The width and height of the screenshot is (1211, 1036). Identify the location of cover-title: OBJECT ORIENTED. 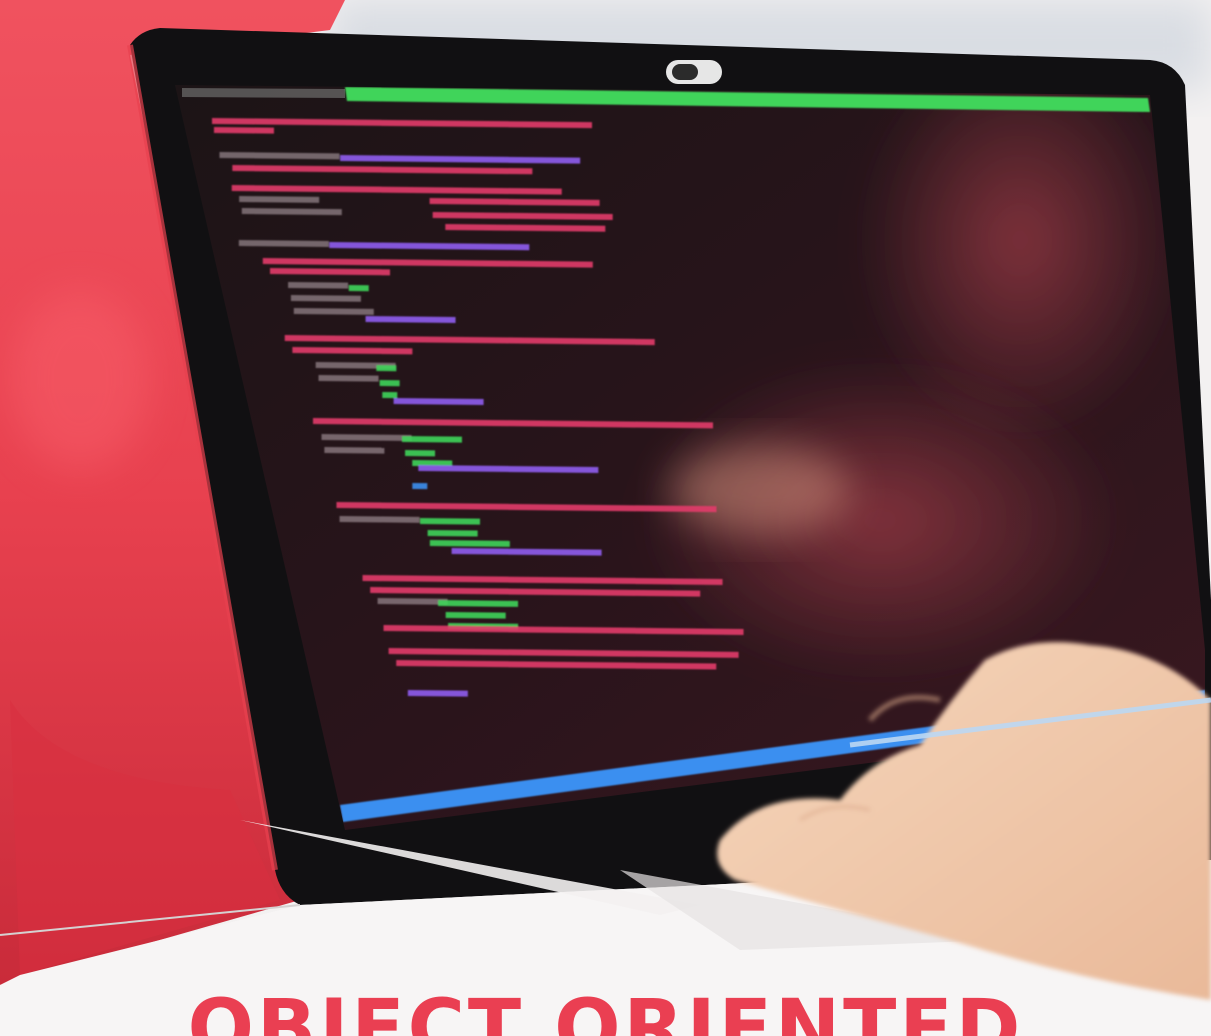
(605, 1010).